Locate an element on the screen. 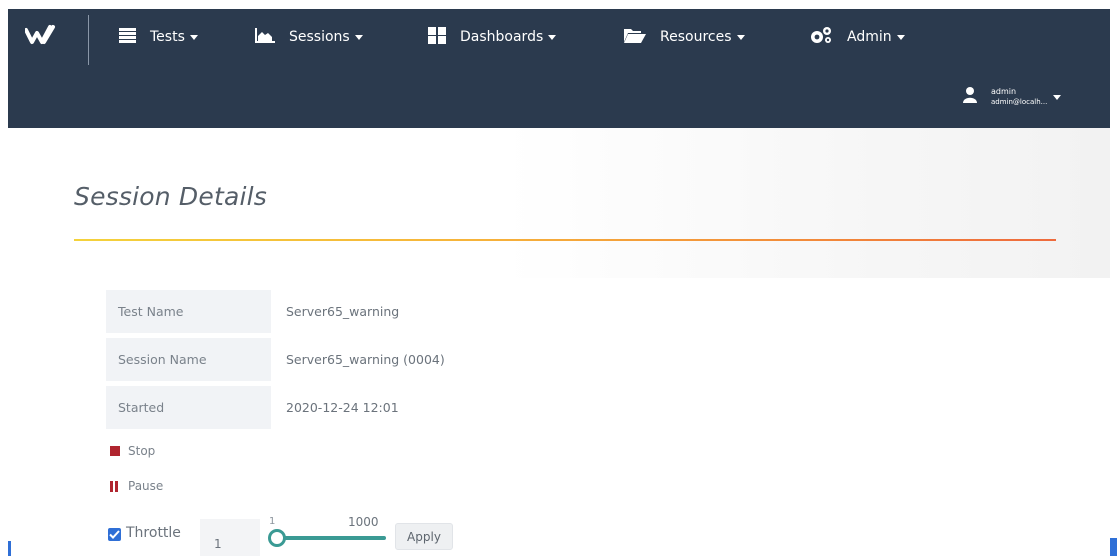  nav-tests: Tests is located at coordinates (158, 37).